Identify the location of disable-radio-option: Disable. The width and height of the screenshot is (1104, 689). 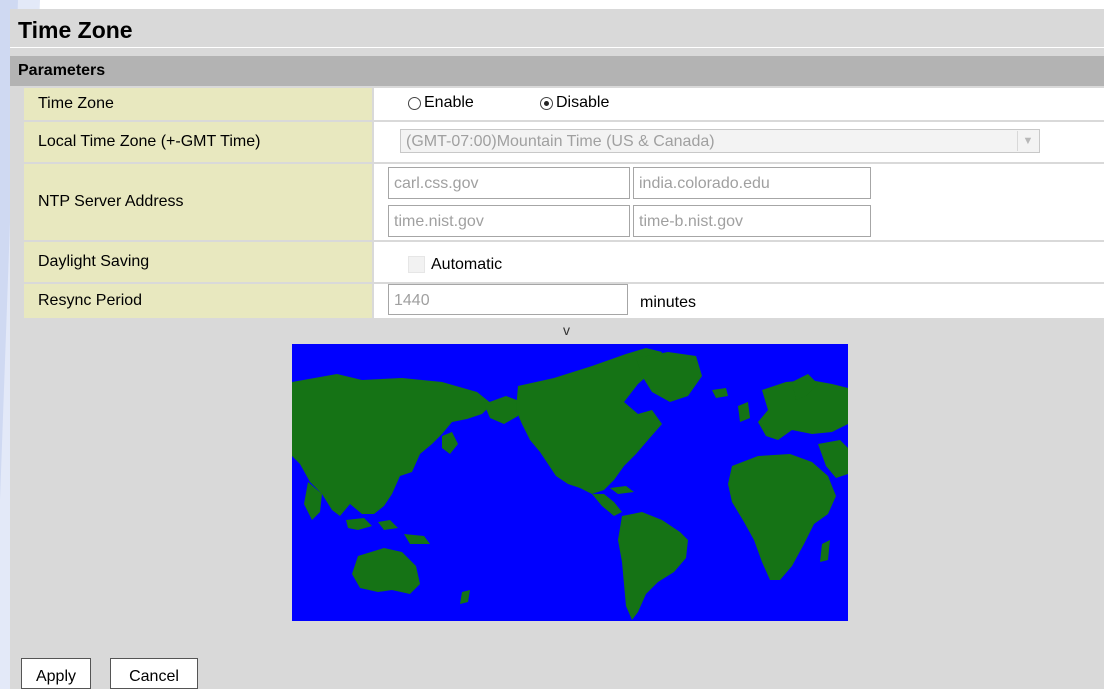
(574, 103).